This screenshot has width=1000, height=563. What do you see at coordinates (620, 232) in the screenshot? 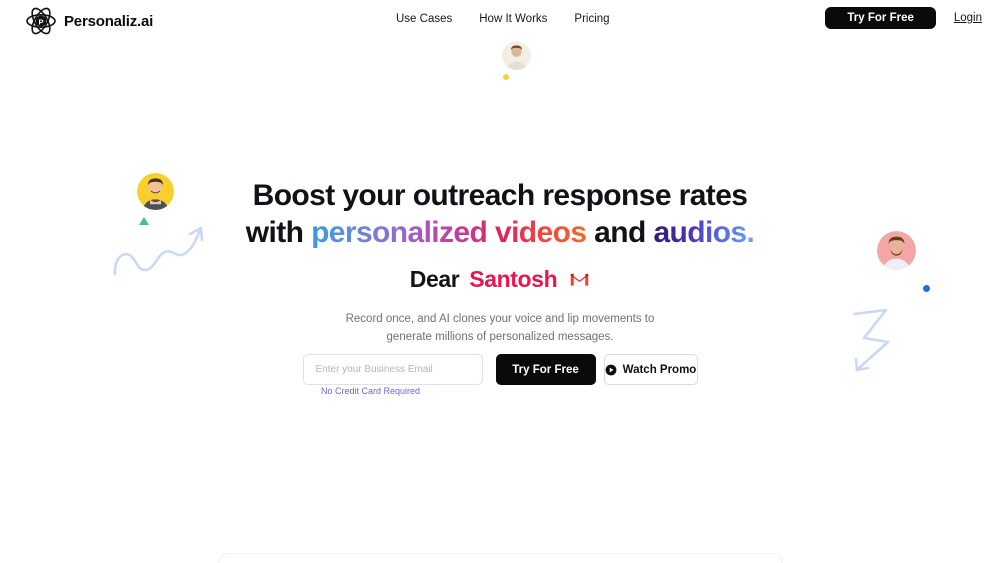
I see `headline-line-2-mid: and` at bounding box center [620, 232].